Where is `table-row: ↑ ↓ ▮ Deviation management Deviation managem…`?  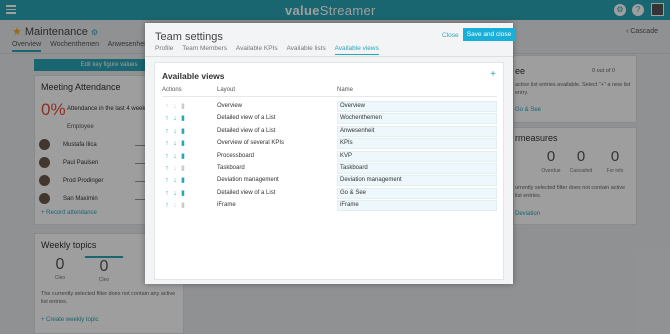 table-row: ↑ ↓ ▮ Deviation management Deviation managem… is located at coordinates (329, 181).